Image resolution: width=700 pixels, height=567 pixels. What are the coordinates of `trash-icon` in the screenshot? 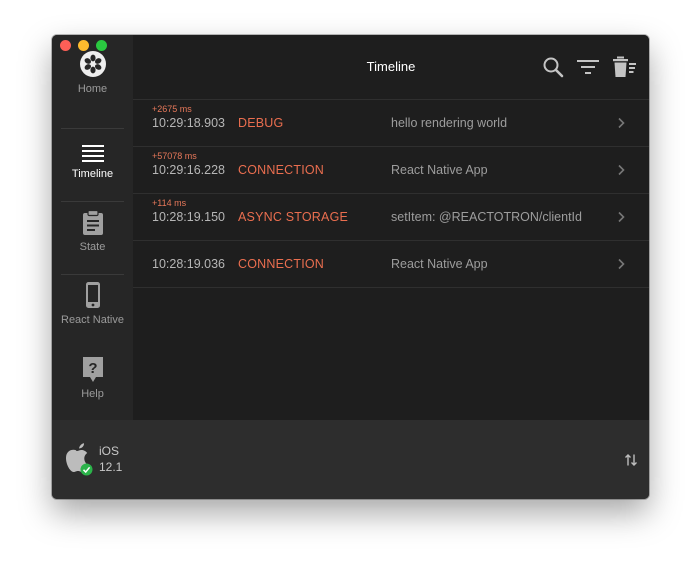 It's located at (624, 66).